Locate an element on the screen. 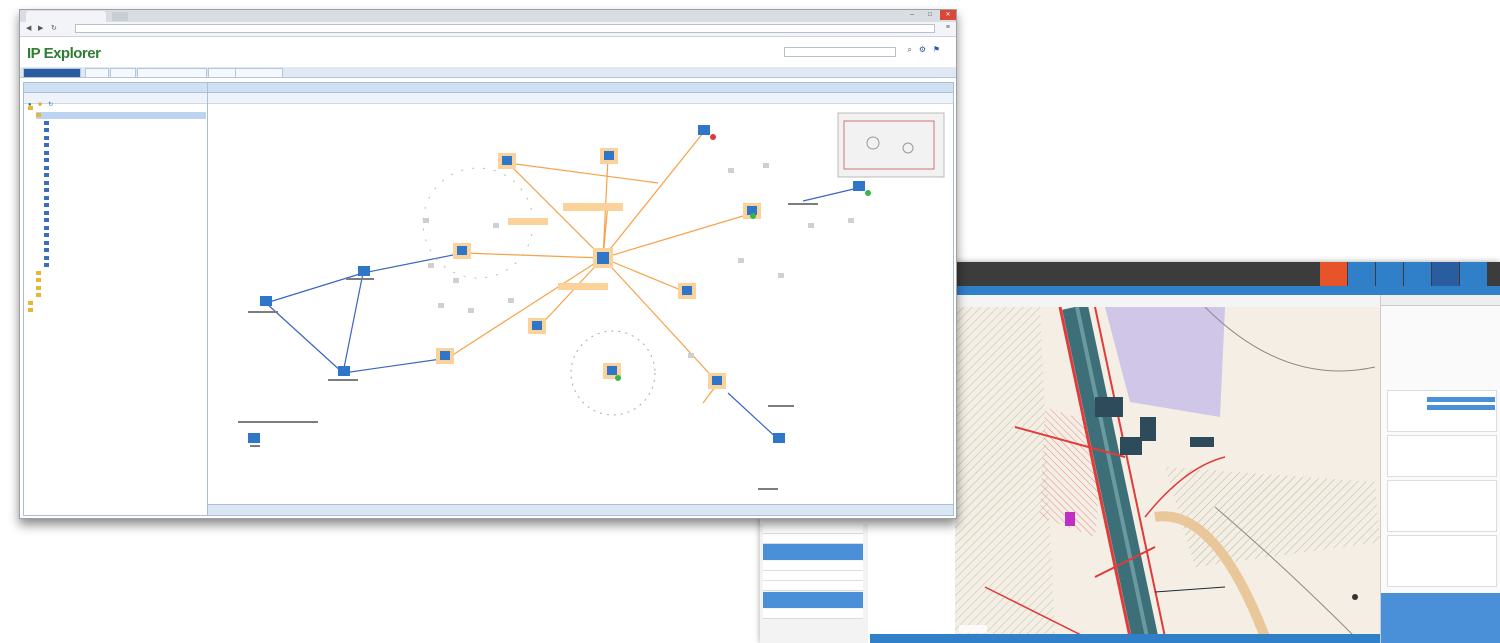 This screenshot has height=643, width=1500. map-layers-panel is located at coordinates (814, 583).